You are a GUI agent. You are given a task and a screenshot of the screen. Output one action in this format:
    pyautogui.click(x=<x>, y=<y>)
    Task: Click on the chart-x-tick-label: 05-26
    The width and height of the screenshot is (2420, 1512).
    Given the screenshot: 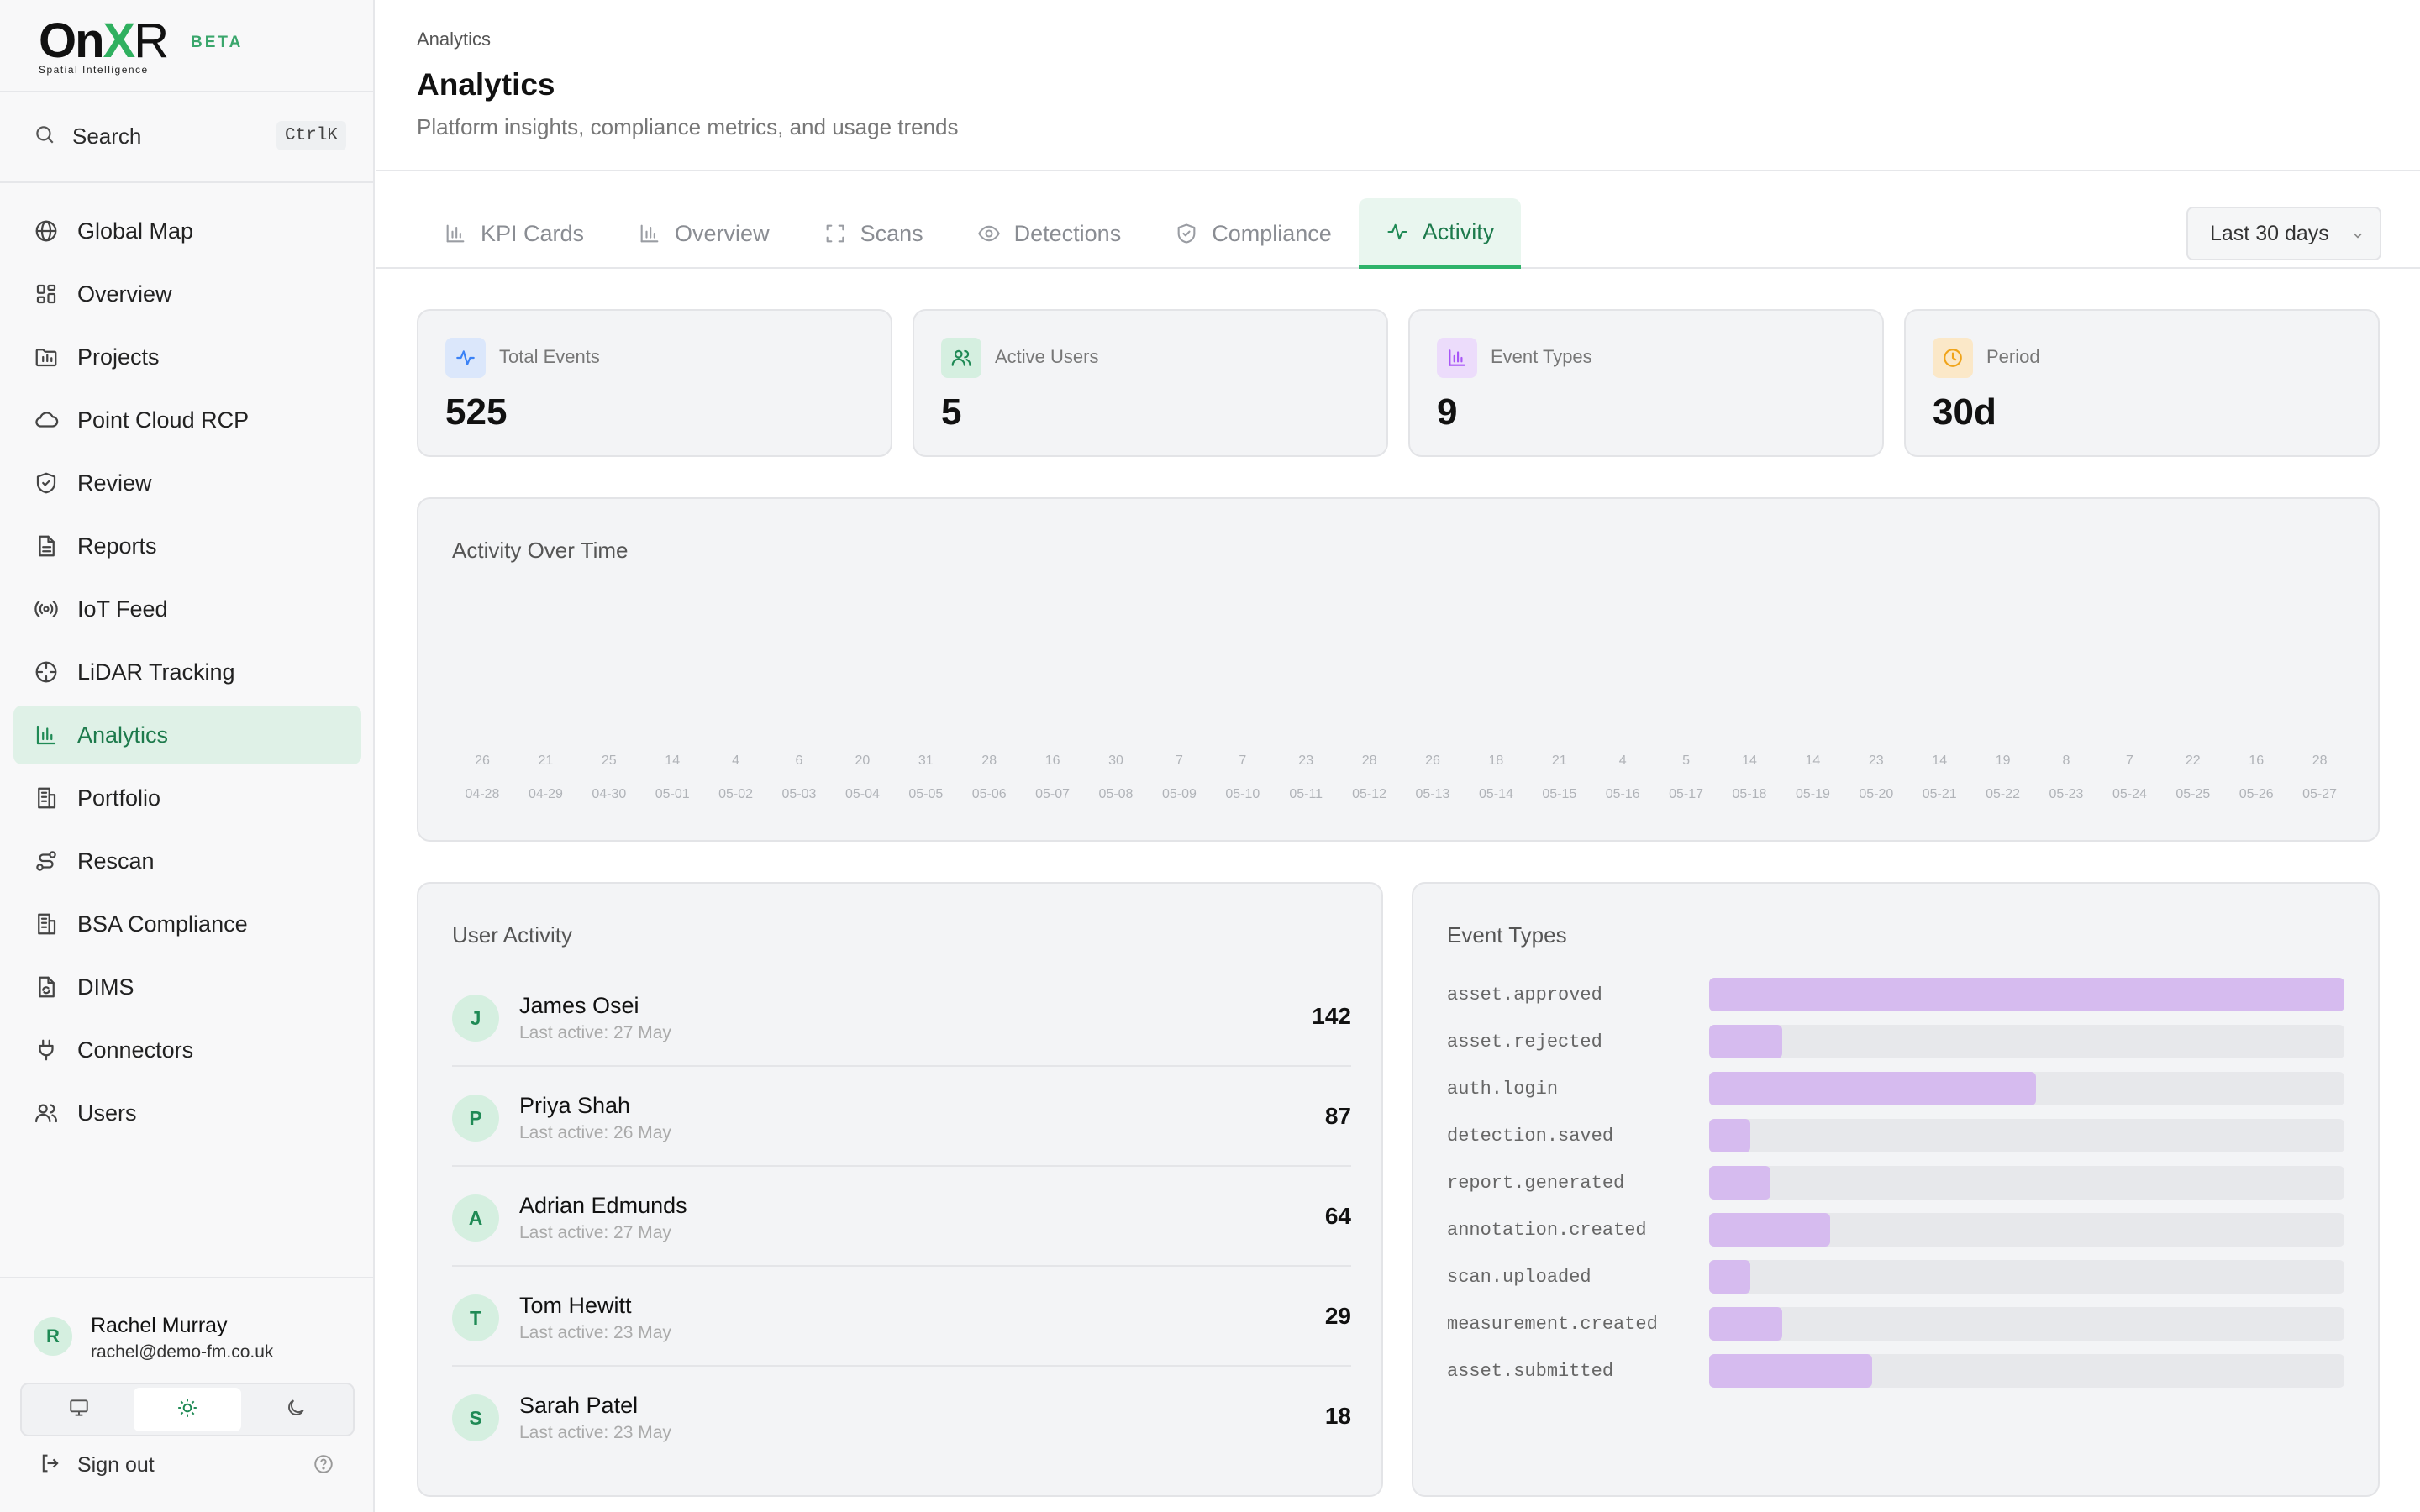 What is the action you would take?
    pyautogui.click(x=2256, y=794)
    